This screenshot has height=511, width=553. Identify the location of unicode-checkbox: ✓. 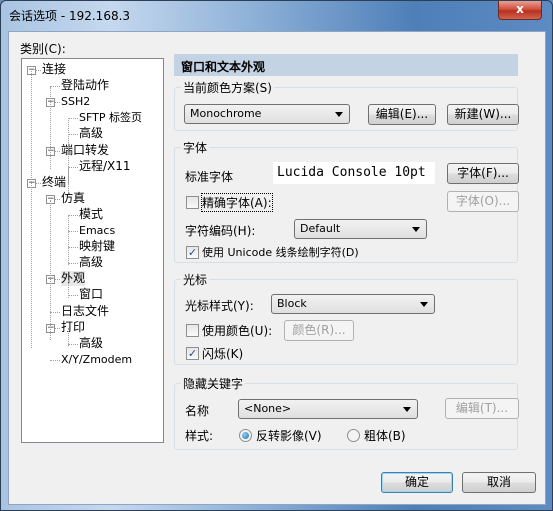
(192, 252).